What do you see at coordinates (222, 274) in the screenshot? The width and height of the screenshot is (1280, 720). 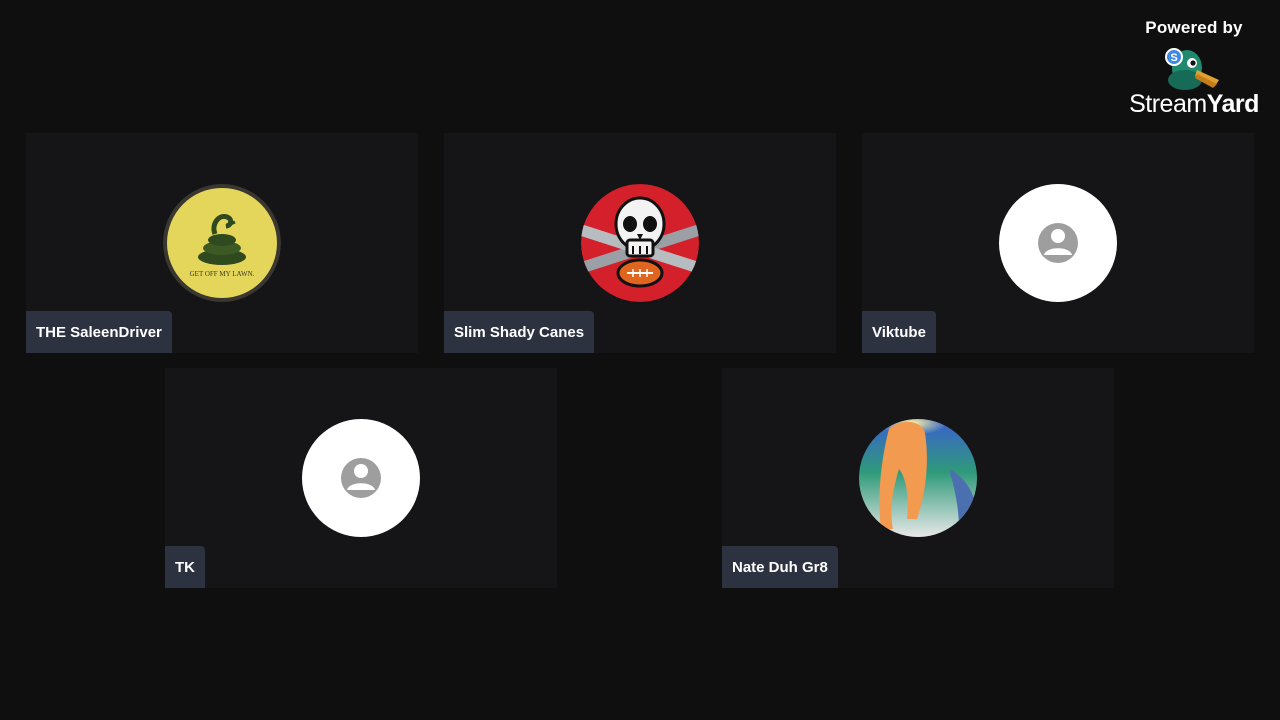 I see `avatar-caption: GET OFF MY LAWN.` at bounding box center [222, 274].